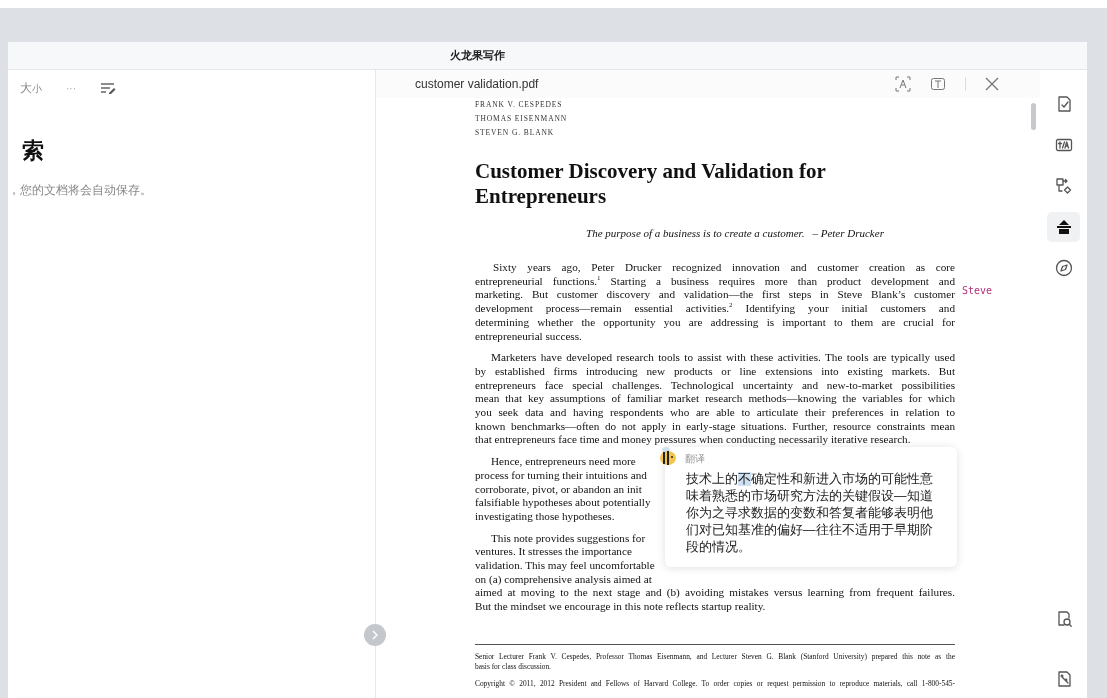 This screenshot has height=698, width=1107. I want to click on format-pen-icon, so click(108, 88).